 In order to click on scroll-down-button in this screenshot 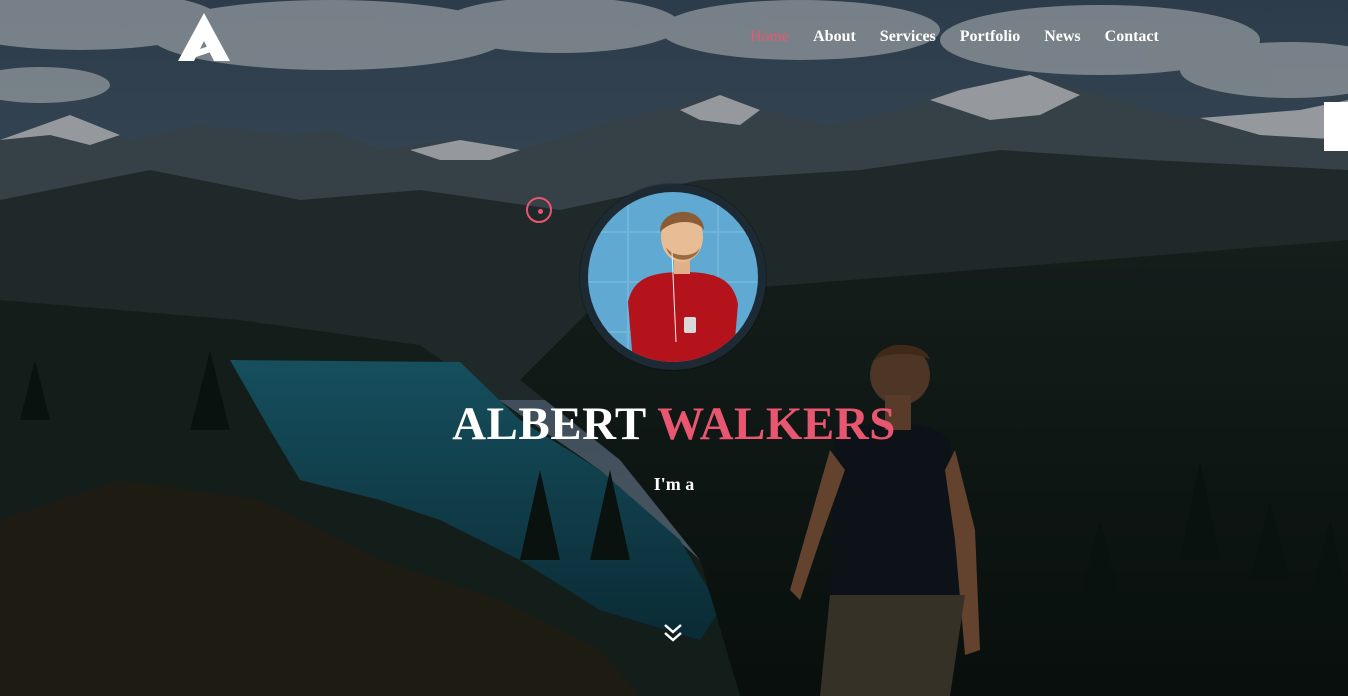, I will do `click(673, 633)`.